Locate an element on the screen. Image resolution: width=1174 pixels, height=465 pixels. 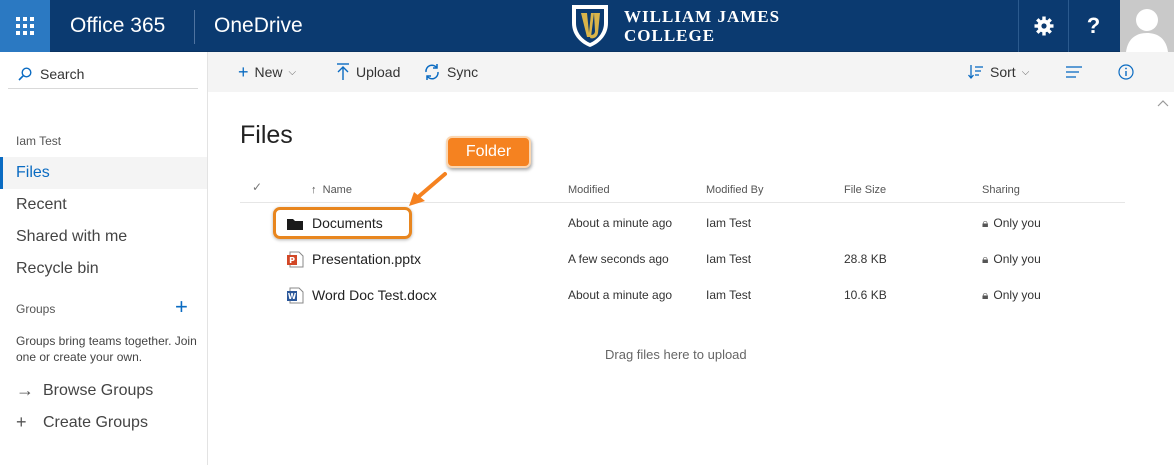
folder-highlight-box is located at coordinates (342, 223).